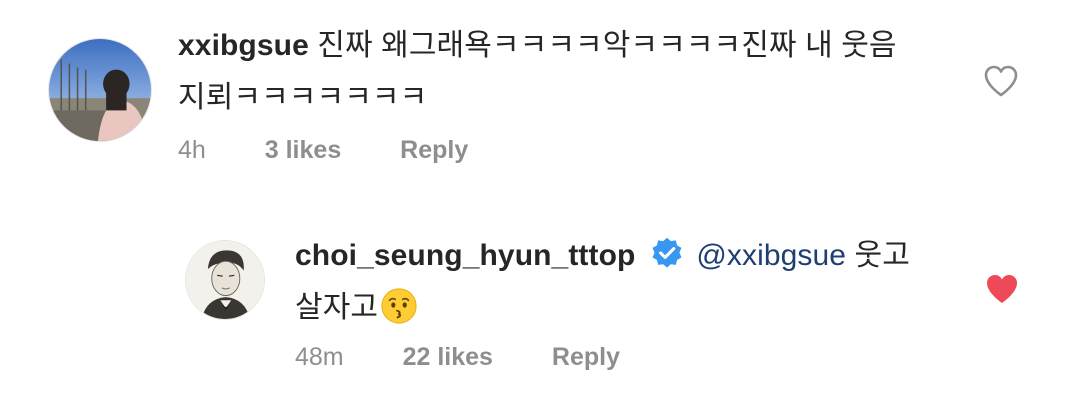 This screenshot has width=1079, height=417. I want to click on comment-body-line2: 지뢰ㅋㅋㅋㅋㅋㅋㅋ, so click(303, 97).